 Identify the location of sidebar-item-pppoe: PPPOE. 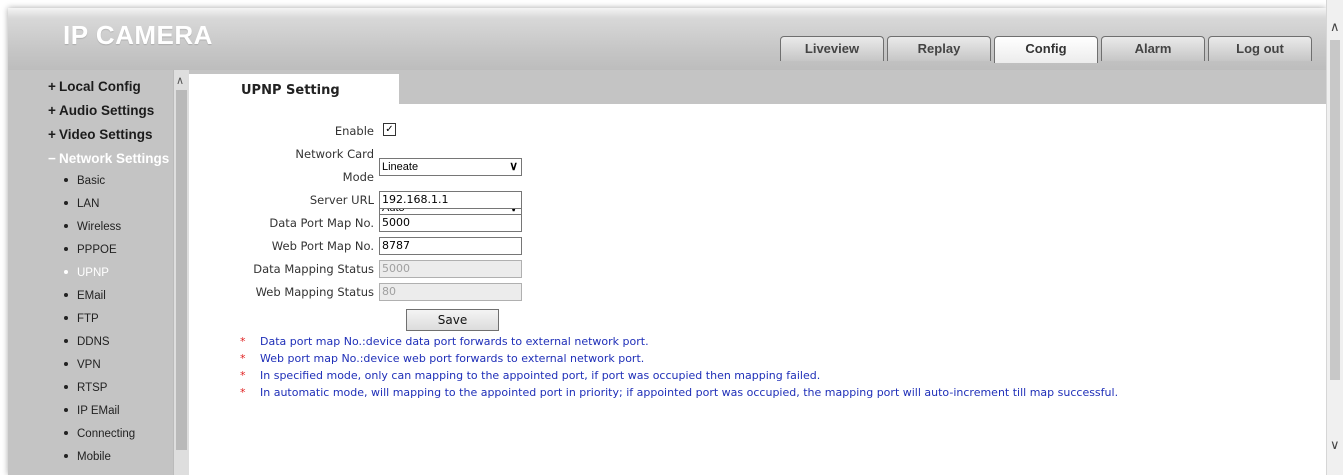
(90, 250).